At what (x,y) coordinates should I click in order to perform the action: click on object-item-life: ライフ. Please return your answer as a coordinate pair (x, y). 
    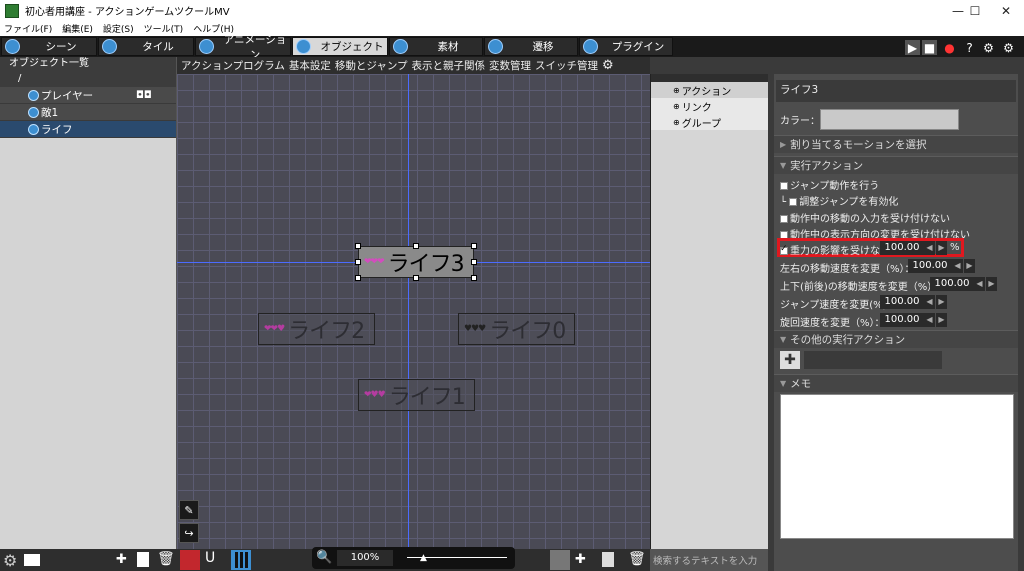
    Looking at the image, I should click on (88, 129).